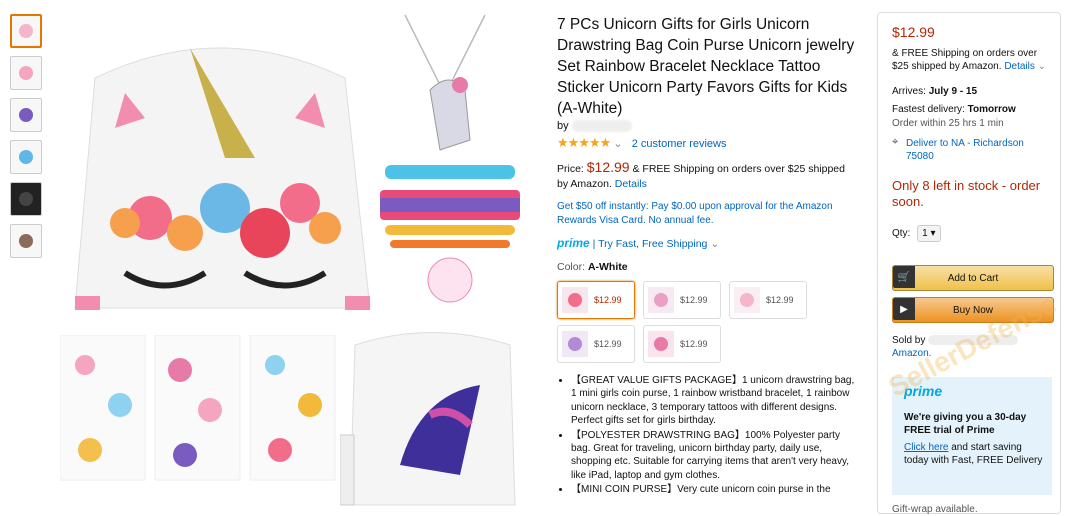  I want to click on buybox-details-link: Details, so click(1019, 66).